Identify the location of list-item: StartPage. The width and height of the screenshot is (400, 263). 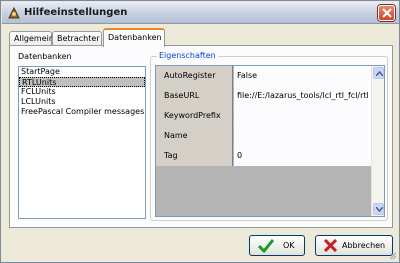
(82, 72).